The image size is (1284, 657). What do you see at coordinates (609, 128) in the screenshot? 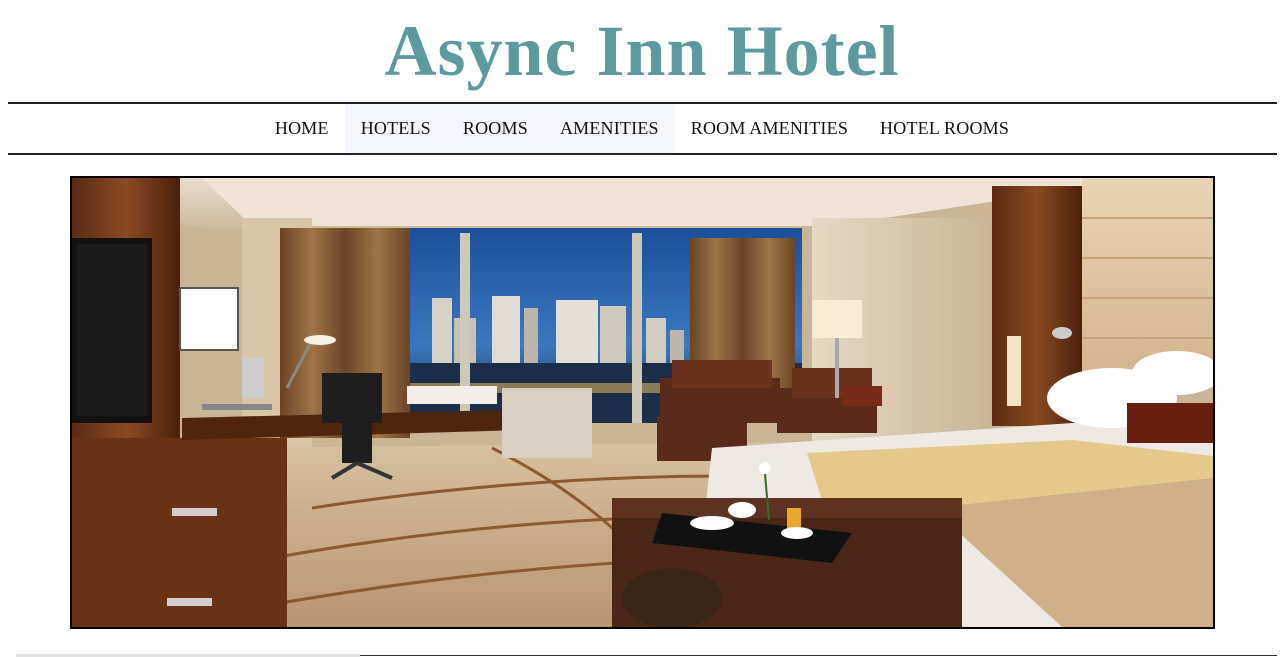
I see `nav-amenities: AMENITIES` at bounding box center [609, 128].